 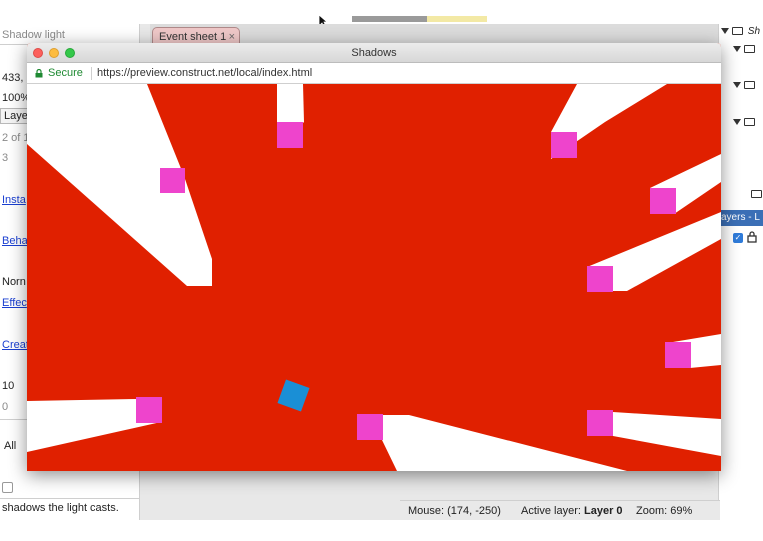 What do you see at coordinates (381, 12) in the screenshot?
I see `editor-top-bar` at bounding box center [381, 12].